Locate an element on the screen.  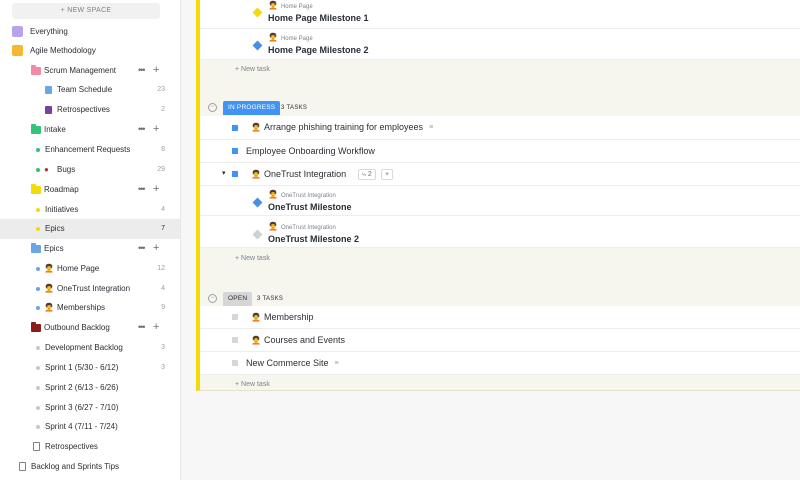
task-name: Home Page Milestone 2 is located at coordinates (318, 50).